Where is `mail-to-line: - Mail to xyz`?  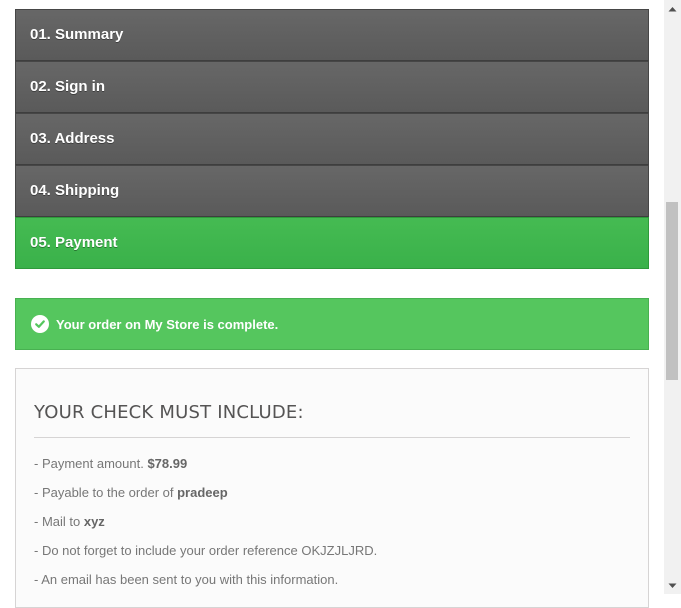 mail-to-line: - Mail to xyz is located at coordinates (69, 521).